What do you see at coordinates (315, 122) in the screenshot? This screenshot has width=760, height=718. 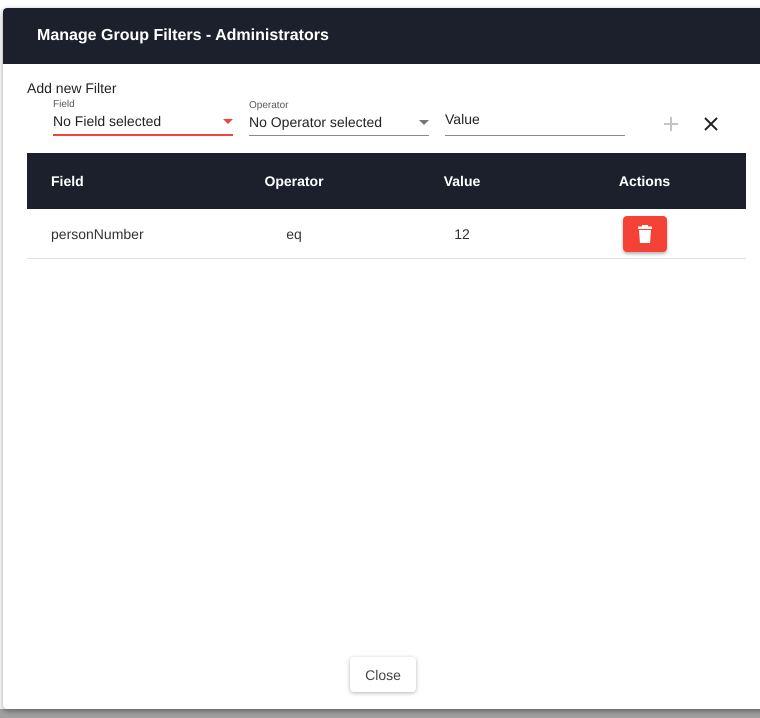 I see `select-value: No Operator selected` at bounding box center [315, 122].